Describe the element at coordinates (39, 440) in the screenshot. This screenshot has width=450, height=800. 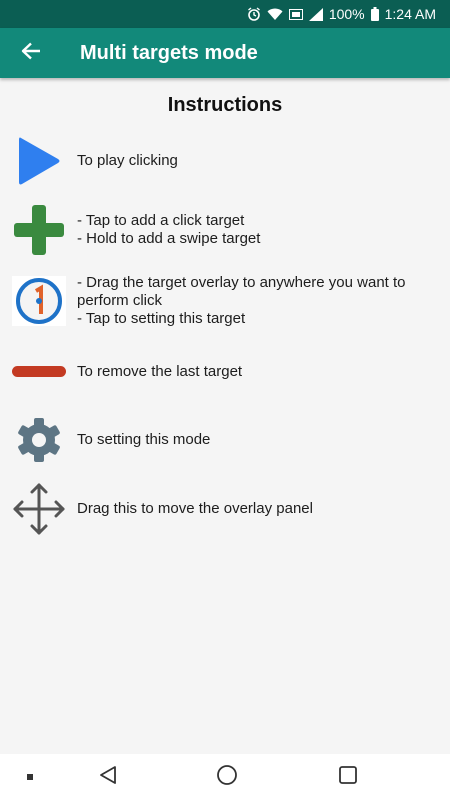
I see `gear-icon` at that location.